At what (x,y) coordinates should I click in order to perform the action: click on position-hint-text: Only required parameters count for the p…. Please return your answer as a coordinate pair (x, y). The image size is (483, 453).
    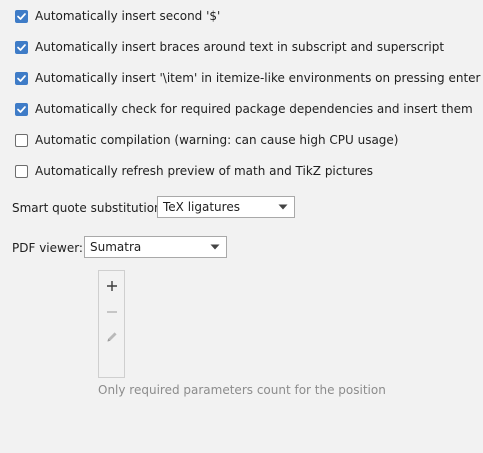
    Looking at the image, I should click on (242, 390).